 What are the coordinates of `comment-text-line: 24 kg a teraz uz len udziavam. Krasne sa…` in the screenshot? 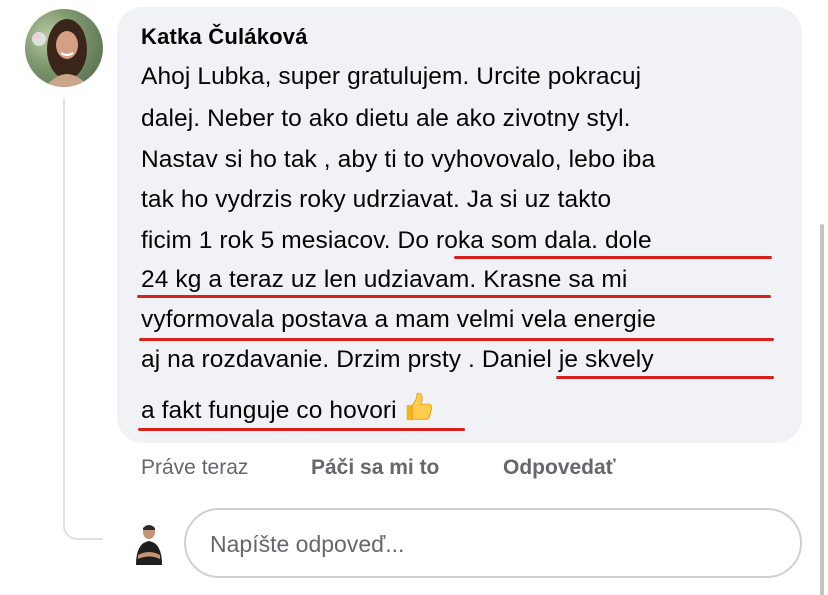 It's located at (384, 279).